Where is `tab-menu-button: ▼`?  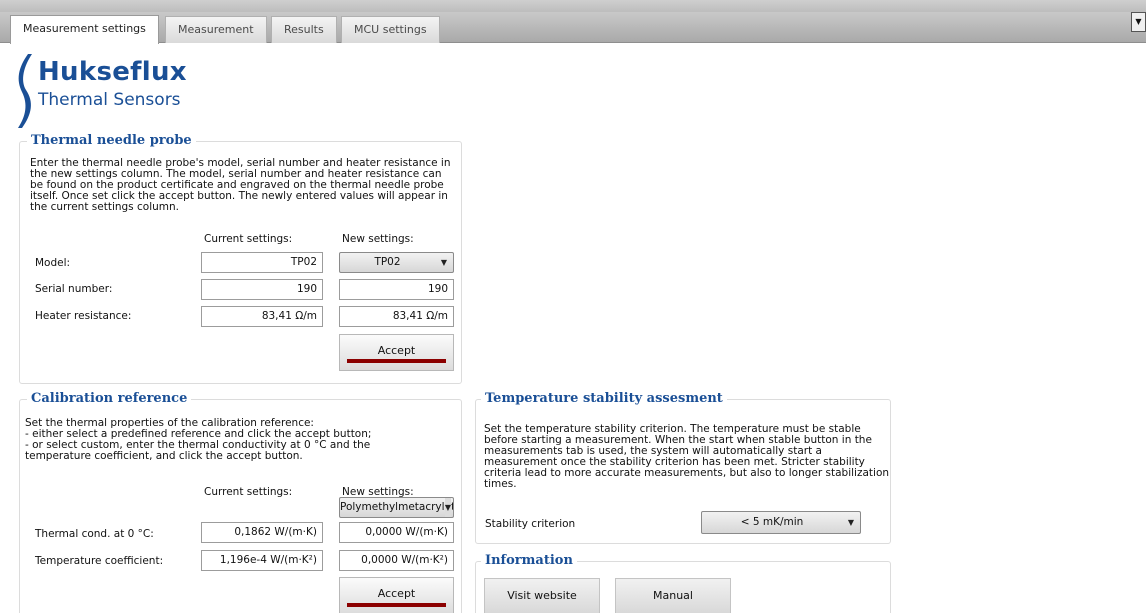 tab-menu-button: ▼ is located at coordinates (1138, 22).